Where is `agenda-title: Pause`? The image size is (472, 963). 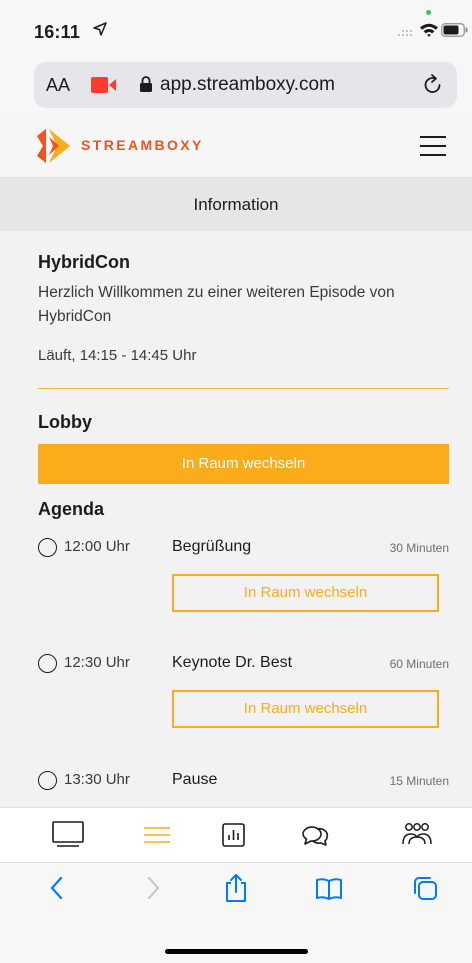 agenda-title: Pause is located at coordinates (195, 779).